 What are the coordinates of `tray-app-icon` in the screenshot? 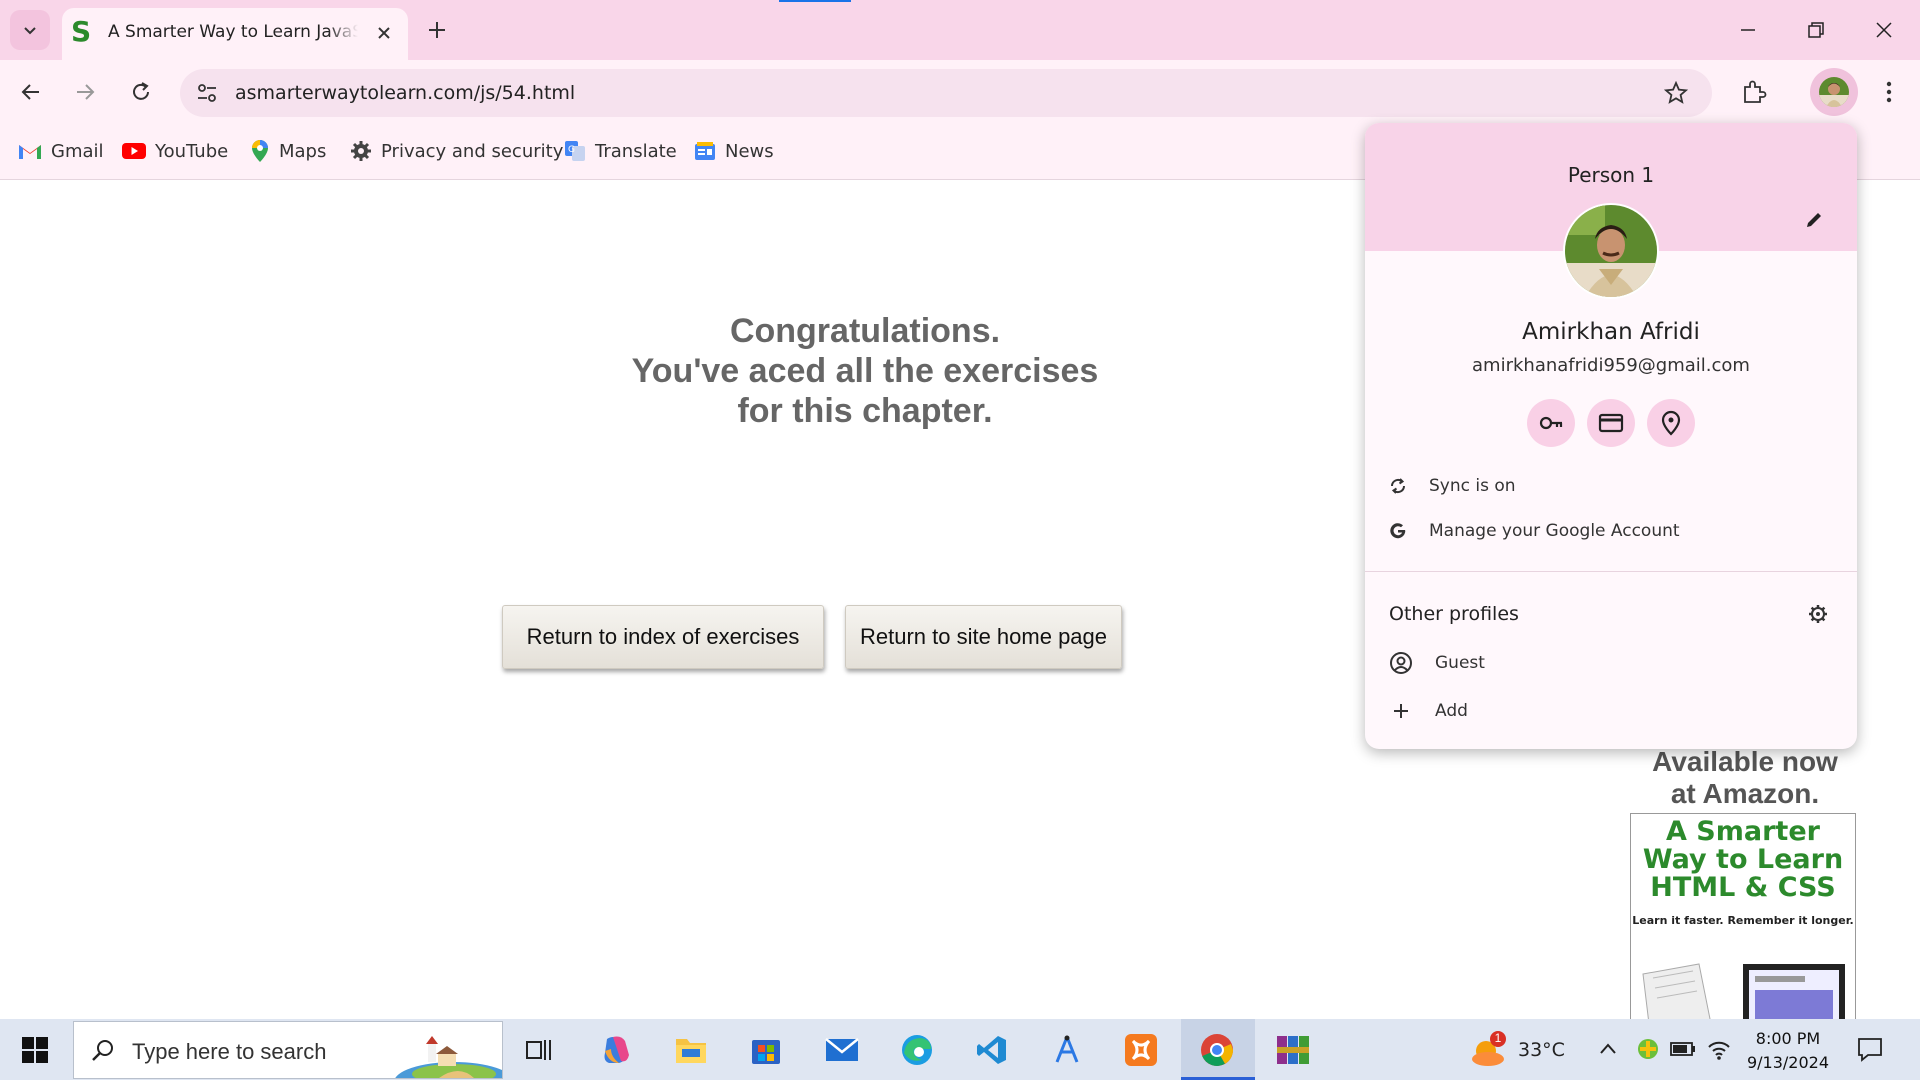 It's located at (1648, 1049).